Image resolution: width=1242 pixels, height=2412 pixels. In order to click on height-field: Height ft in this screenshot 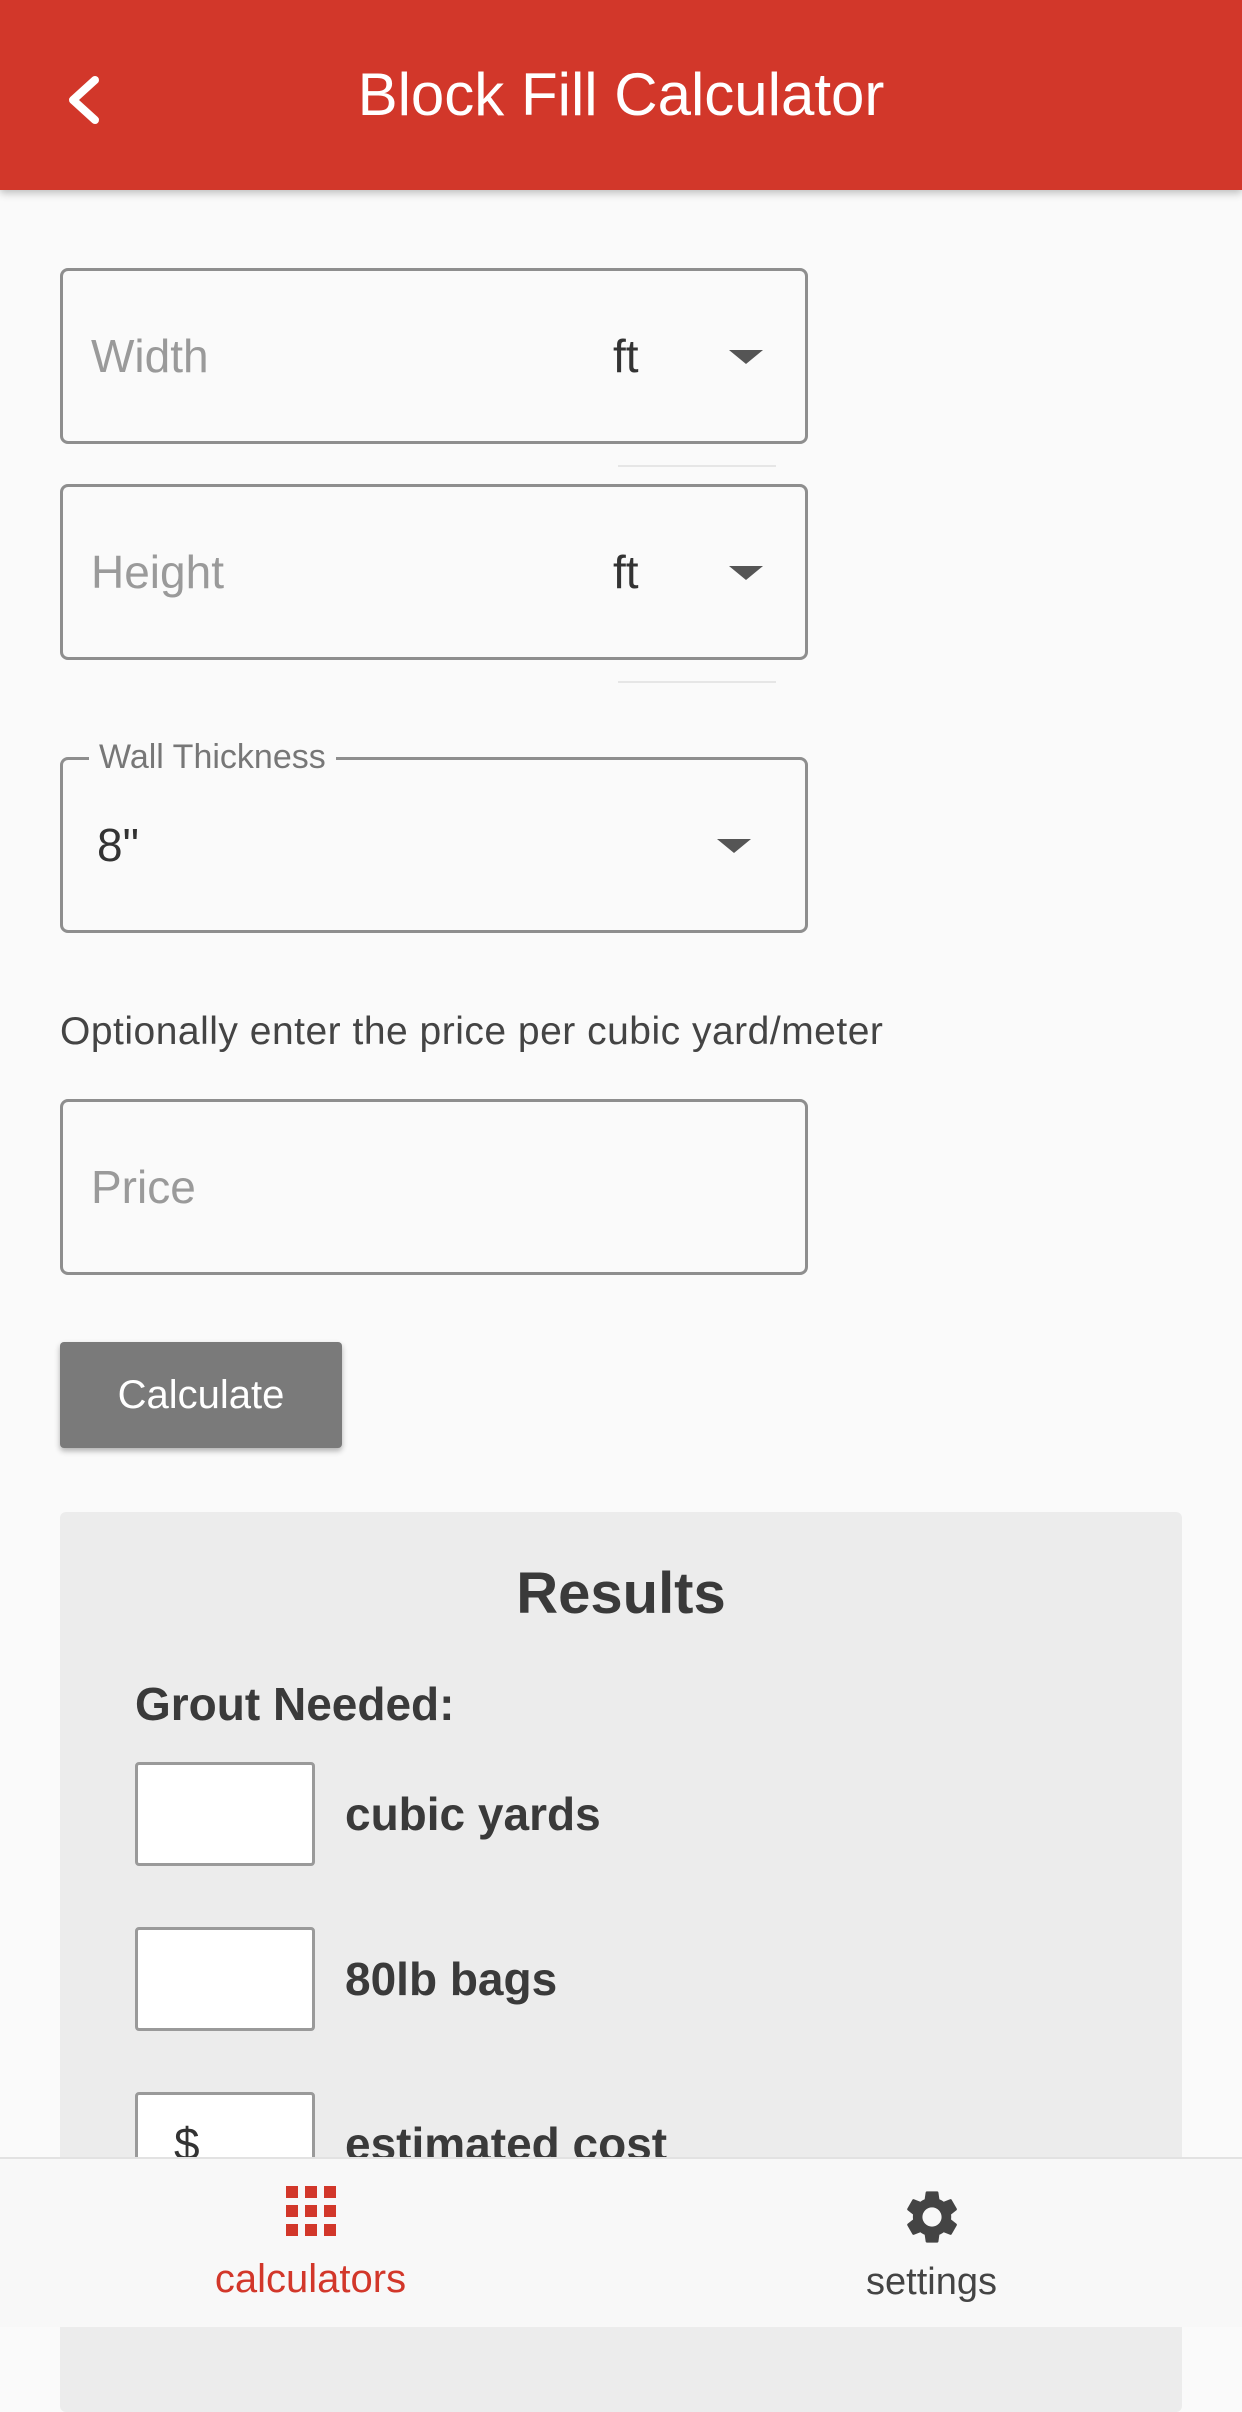, I will do `click(434, 572)`.